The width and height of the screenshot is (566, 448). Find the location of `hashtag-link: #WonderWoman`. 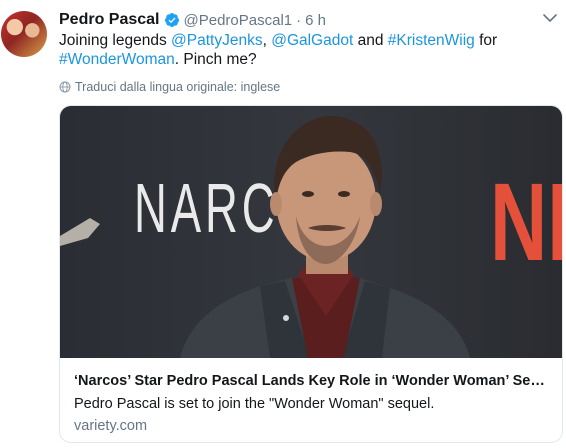

hashtag-link: #WonderWoman is located at coordinates (117, 59).